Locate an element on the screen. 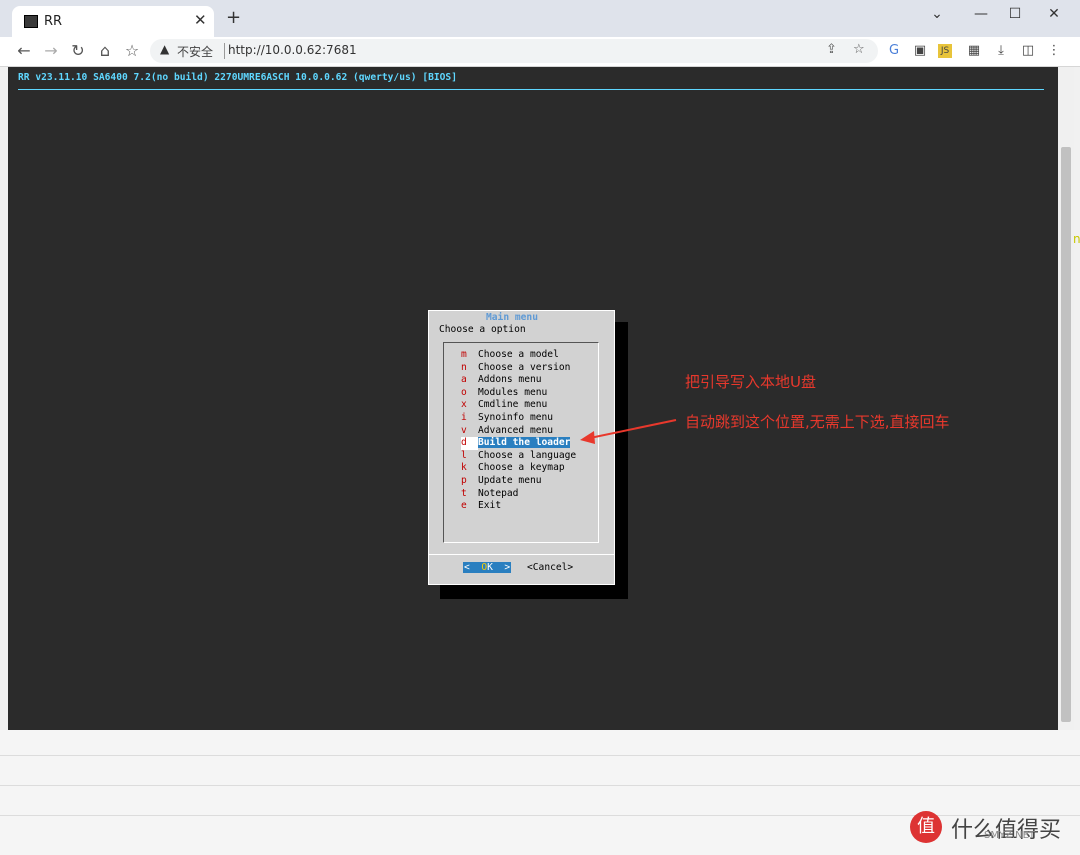 Image resolution: width=1080 pixels, height=855 pixels. js-icon: JS is located at coordinates (945, 51).